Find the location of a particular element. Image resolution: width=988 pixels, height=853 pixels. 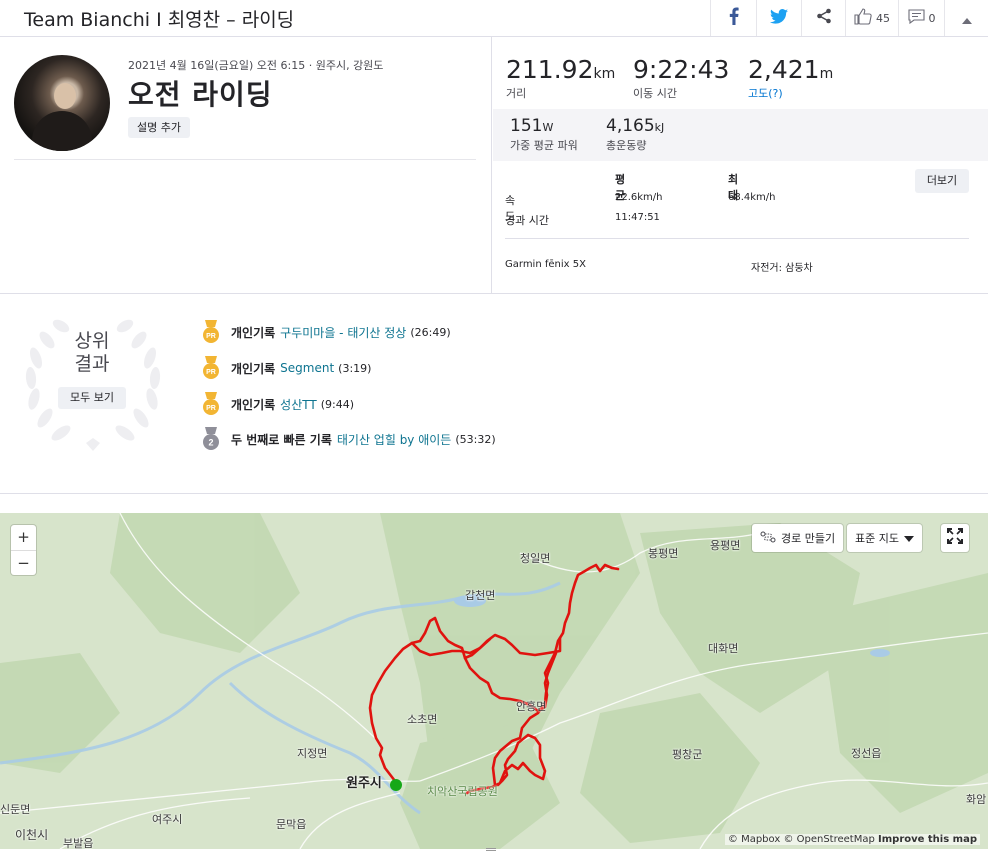

comments-button: 0 is located at coordinates (921, 18).